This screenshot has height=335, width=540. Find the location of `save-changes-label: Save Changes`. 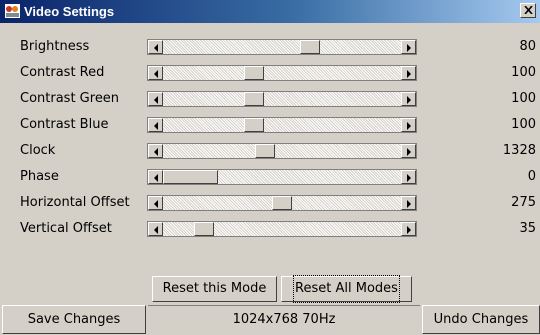

save-changes-label: Save Changes is located at coordinates (74, 319).